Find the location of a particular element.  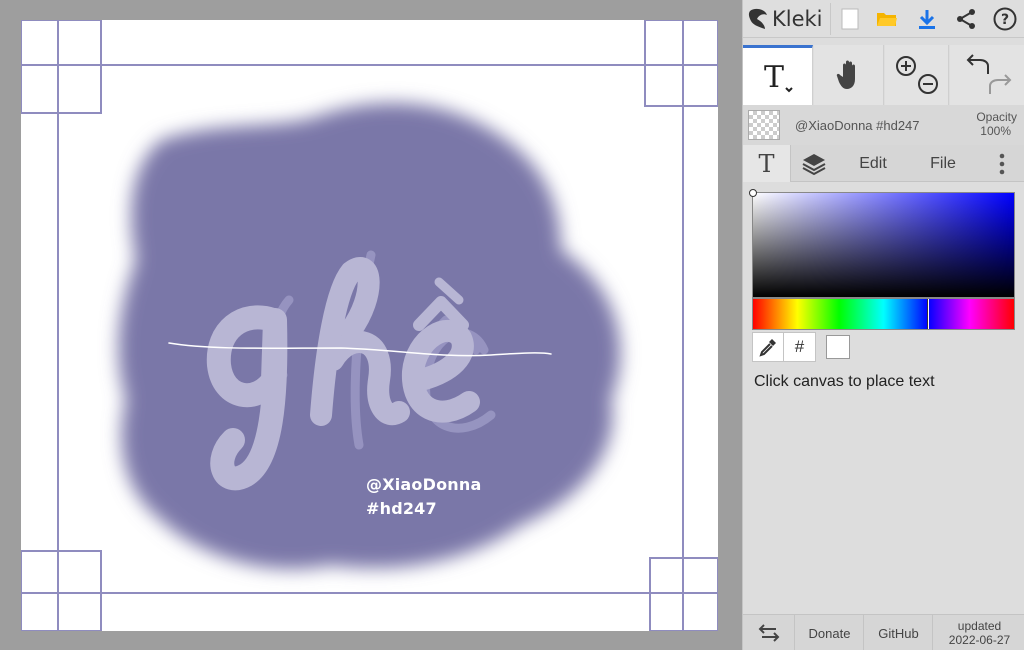

top-toolbar: Kleki ? is located at coordinates (883, 19).